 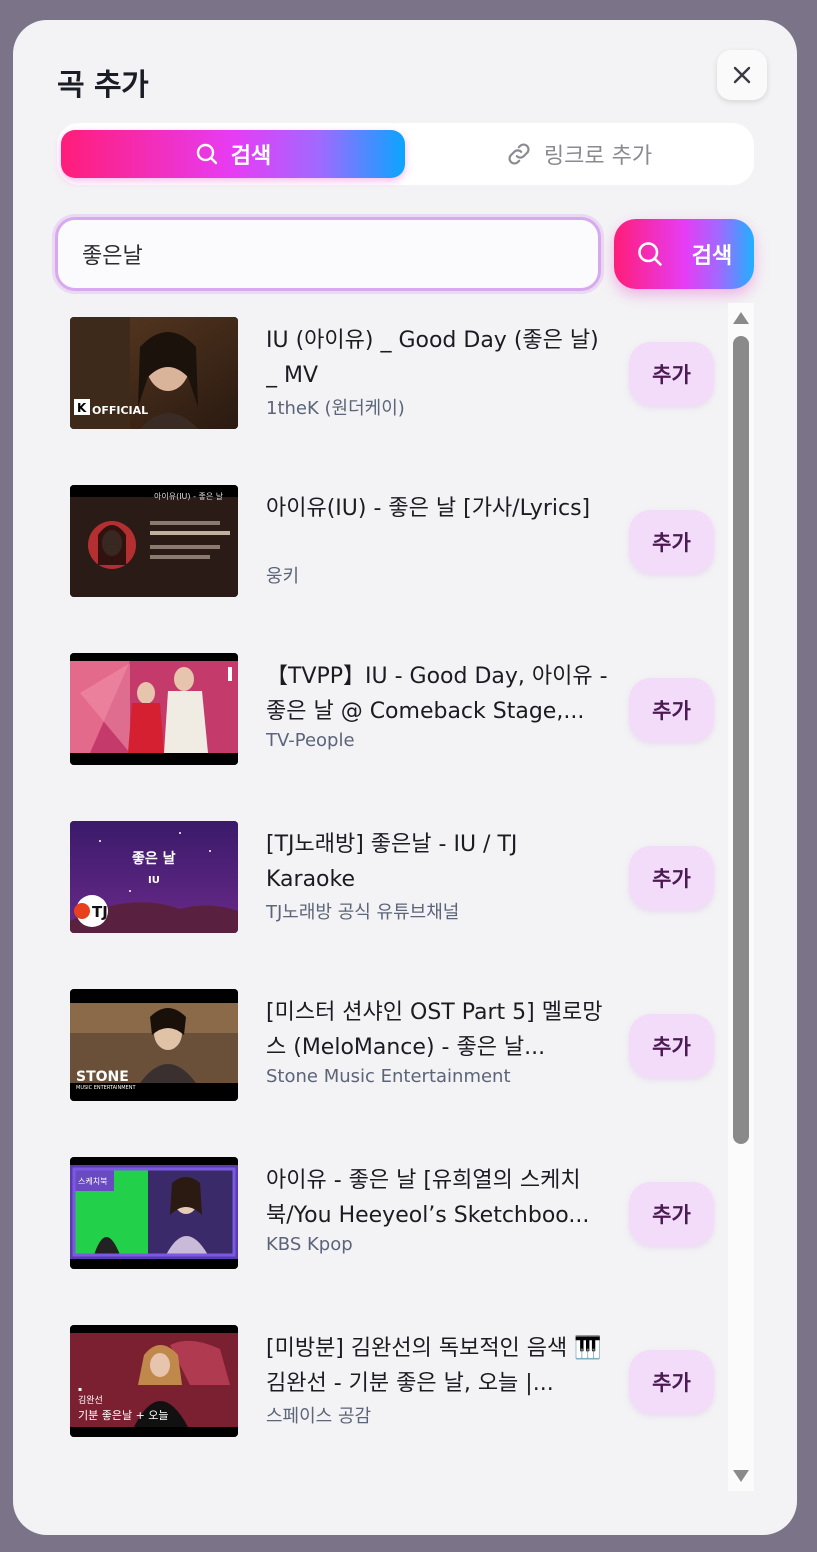 I want to click on thumbnail-caption: 좋은 날, so click(x=154, y=859).